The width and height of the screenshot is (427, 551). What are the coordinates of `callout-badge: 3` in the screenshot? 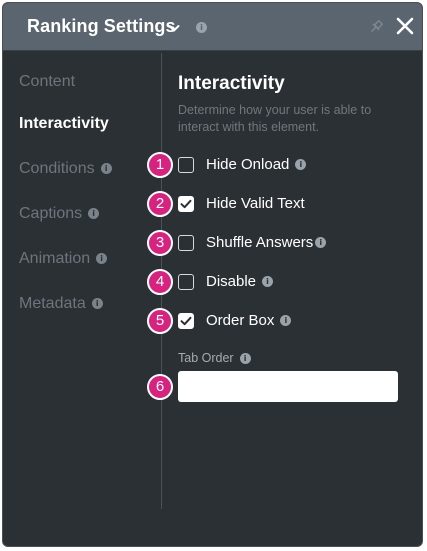 It's located at (160, 243).